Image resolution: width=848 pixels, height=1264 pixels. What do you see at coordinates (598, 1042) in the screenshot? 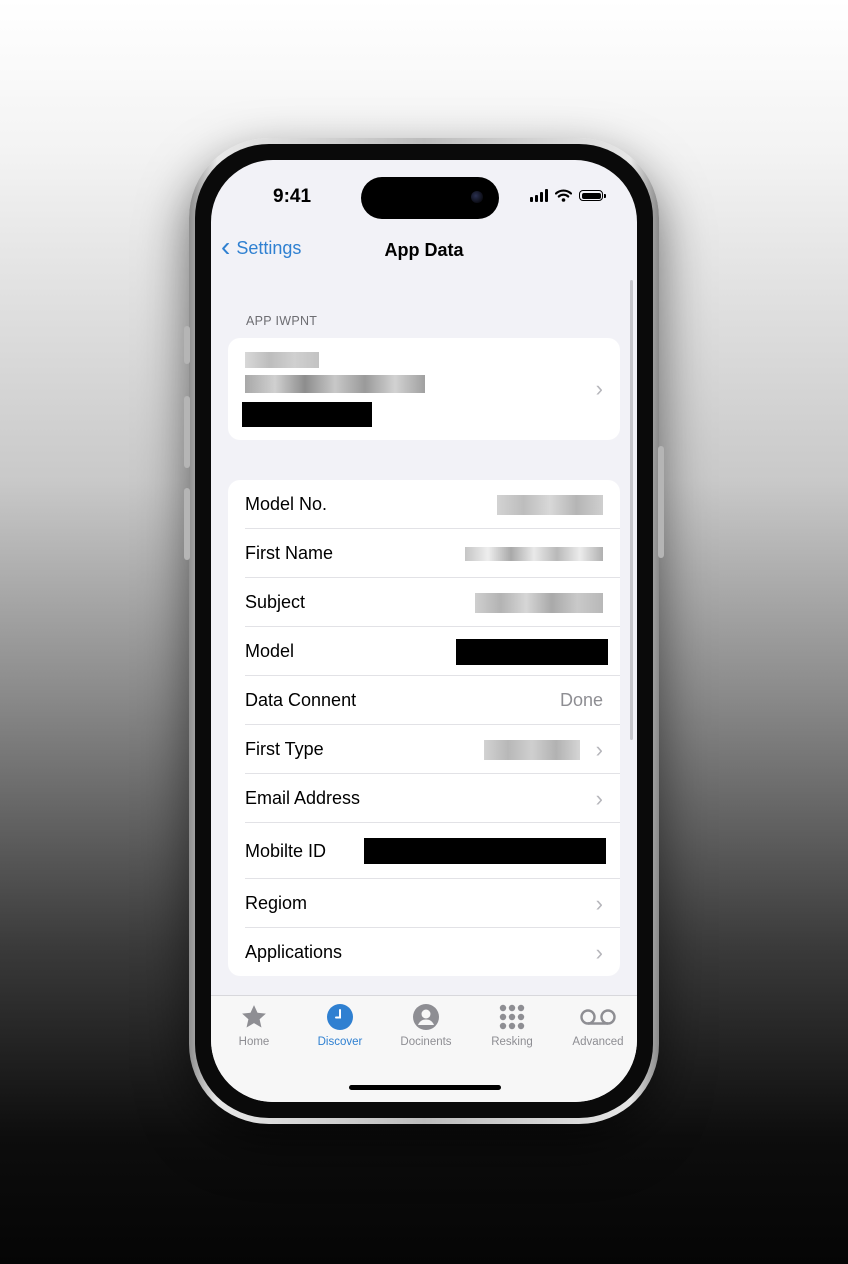
I see `tab-label: Advanced` at bounding box center [598, 1042].